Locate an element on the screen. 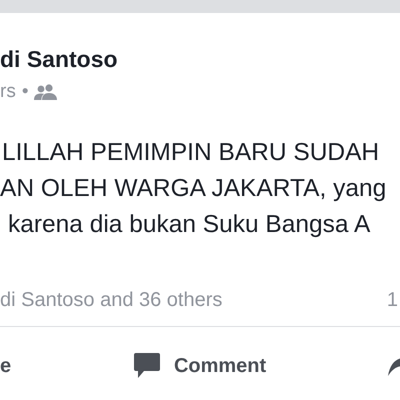  post-text-line: AN OLEH WARGA JAKARTA, yang is located at coordinates (194, 189).